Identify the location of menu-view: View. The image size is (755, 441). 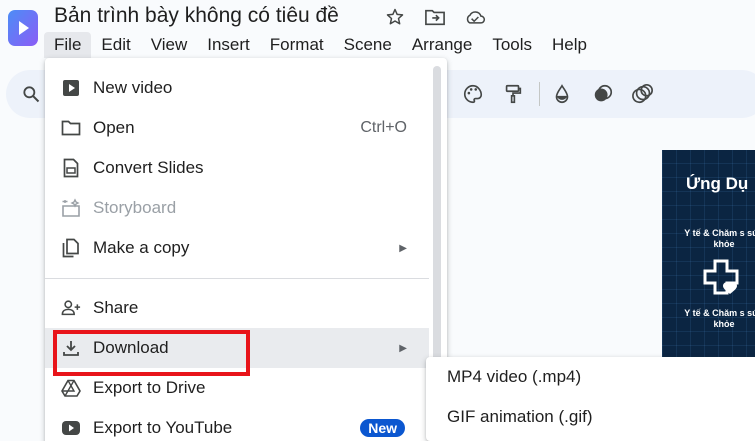
(169, 45).